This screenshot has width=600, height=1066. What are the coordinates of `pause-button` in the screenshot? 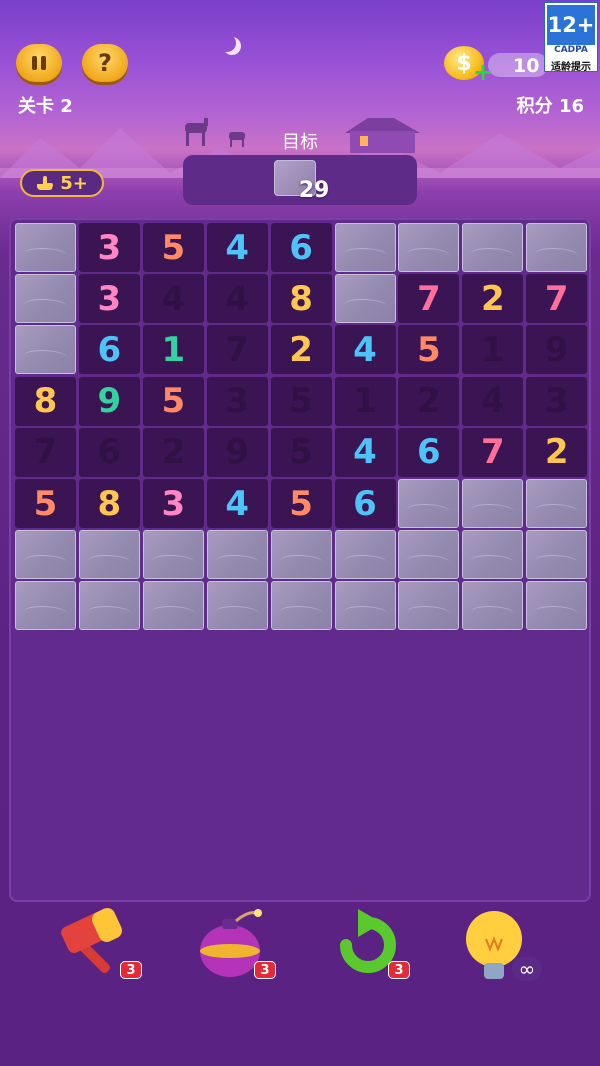 It's located at (39, 63).